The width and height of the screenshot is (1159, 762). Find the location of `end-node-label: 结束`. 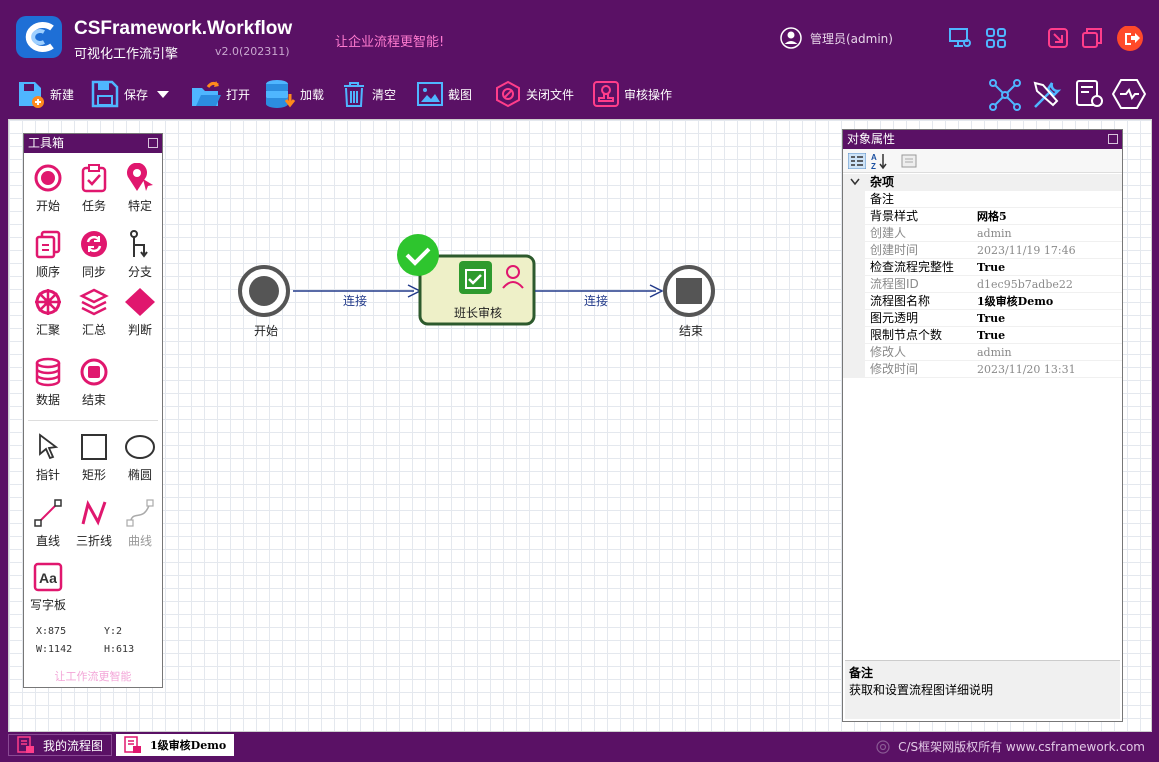

end-node-label: 结束 is located at coordinates (691, 331).